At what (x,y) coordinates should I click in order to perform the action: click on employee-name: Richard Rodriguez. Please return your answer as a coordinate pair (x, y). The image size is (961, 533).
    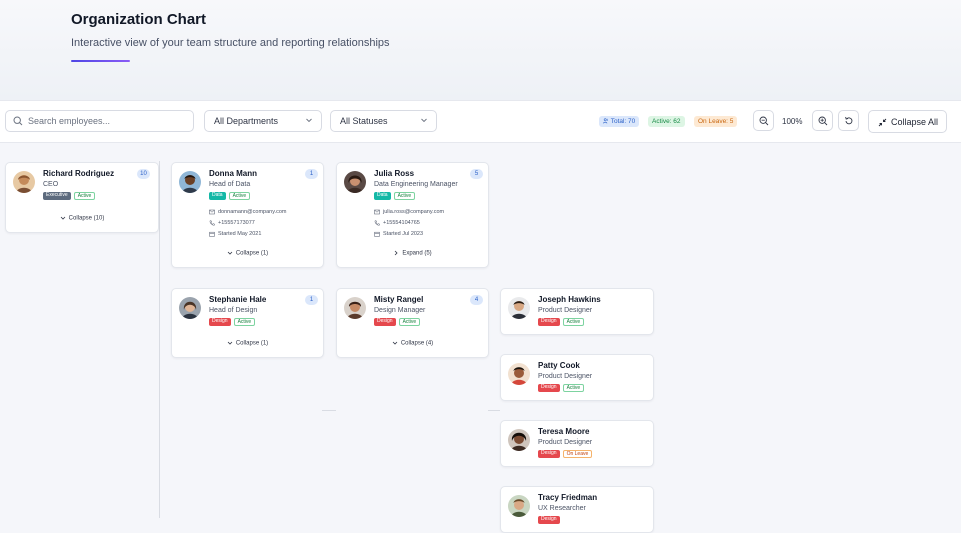
    Looking at the image, I should click on (79, 173).